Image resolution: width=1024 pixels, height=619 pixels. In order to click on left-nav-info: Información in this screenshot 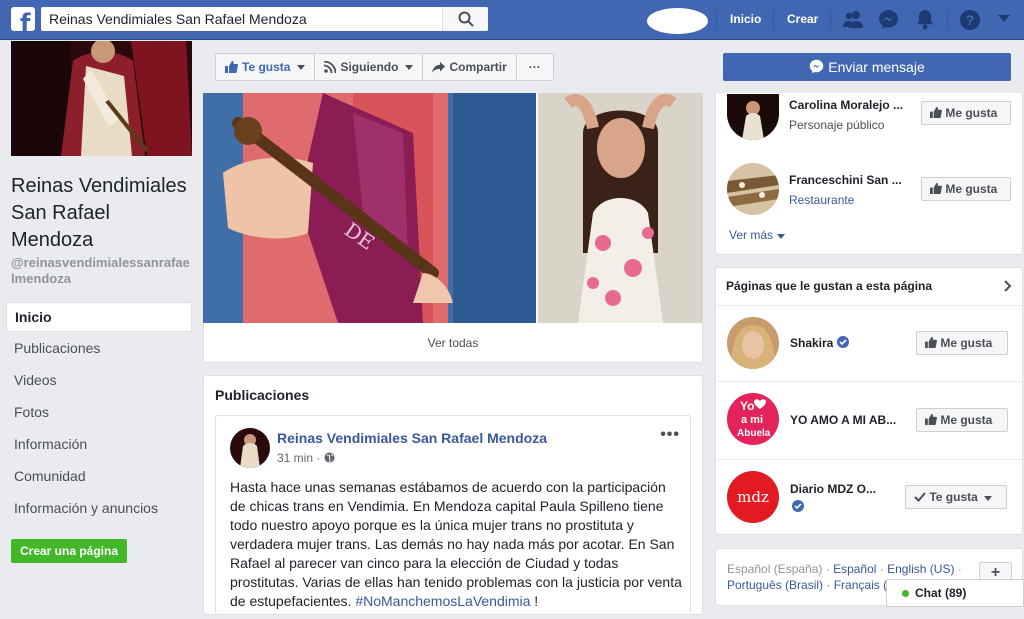, I will do `click(99, 444)`.